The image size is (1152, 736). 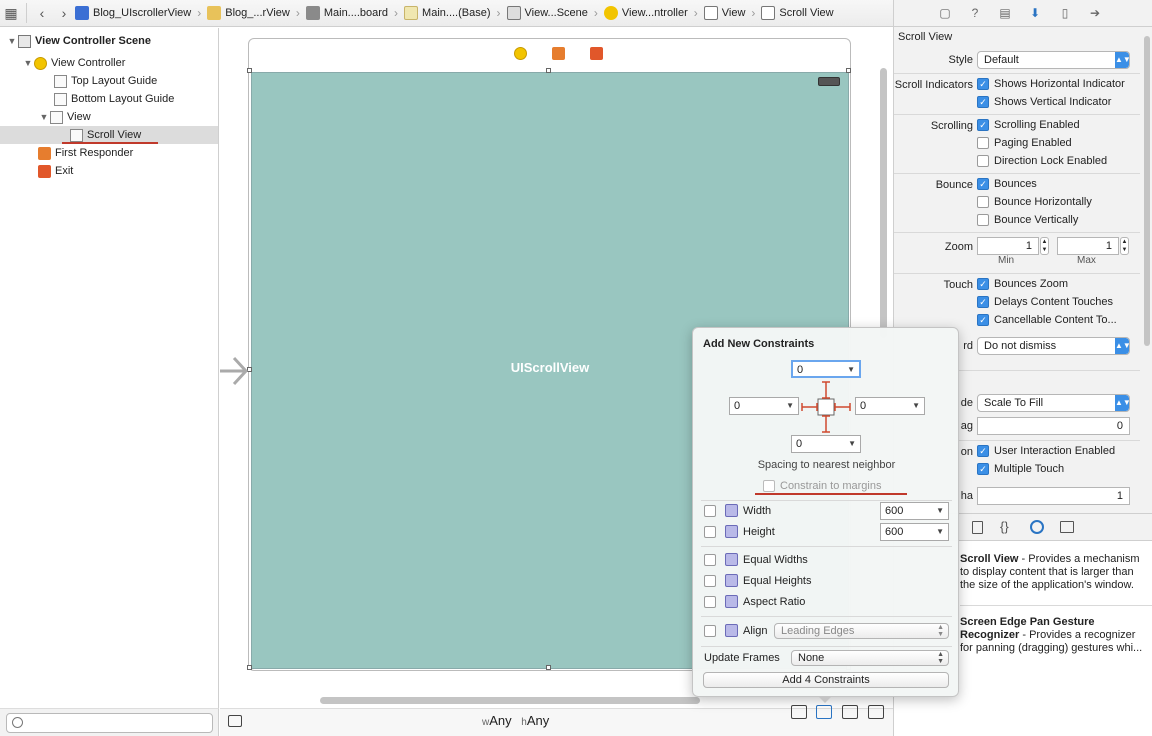 What do you see at coordinates (797, 13) in the screenshot?
I see `breadcrumb-scroll-view: Scroll View` at bounding box center [797, 13].